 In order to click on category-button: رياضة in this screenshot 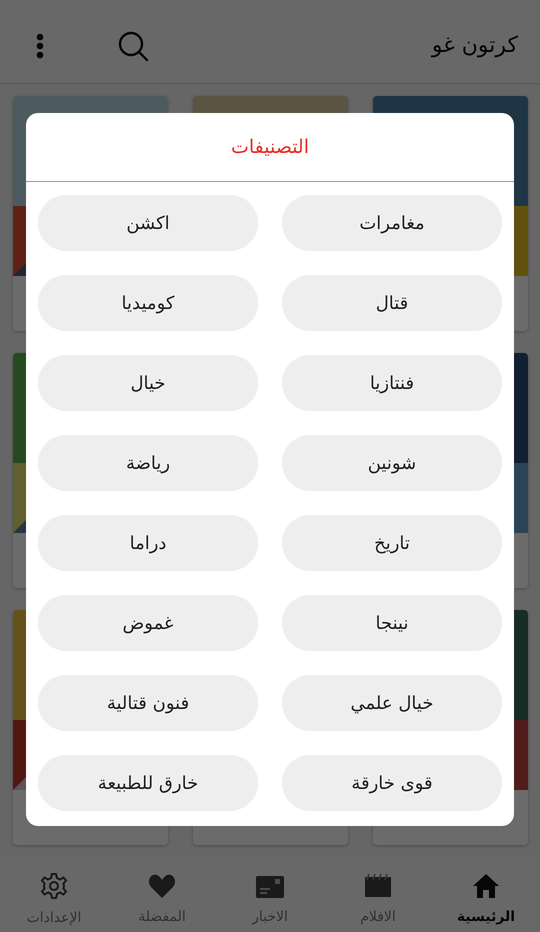, I will do `click(148, 463)`.